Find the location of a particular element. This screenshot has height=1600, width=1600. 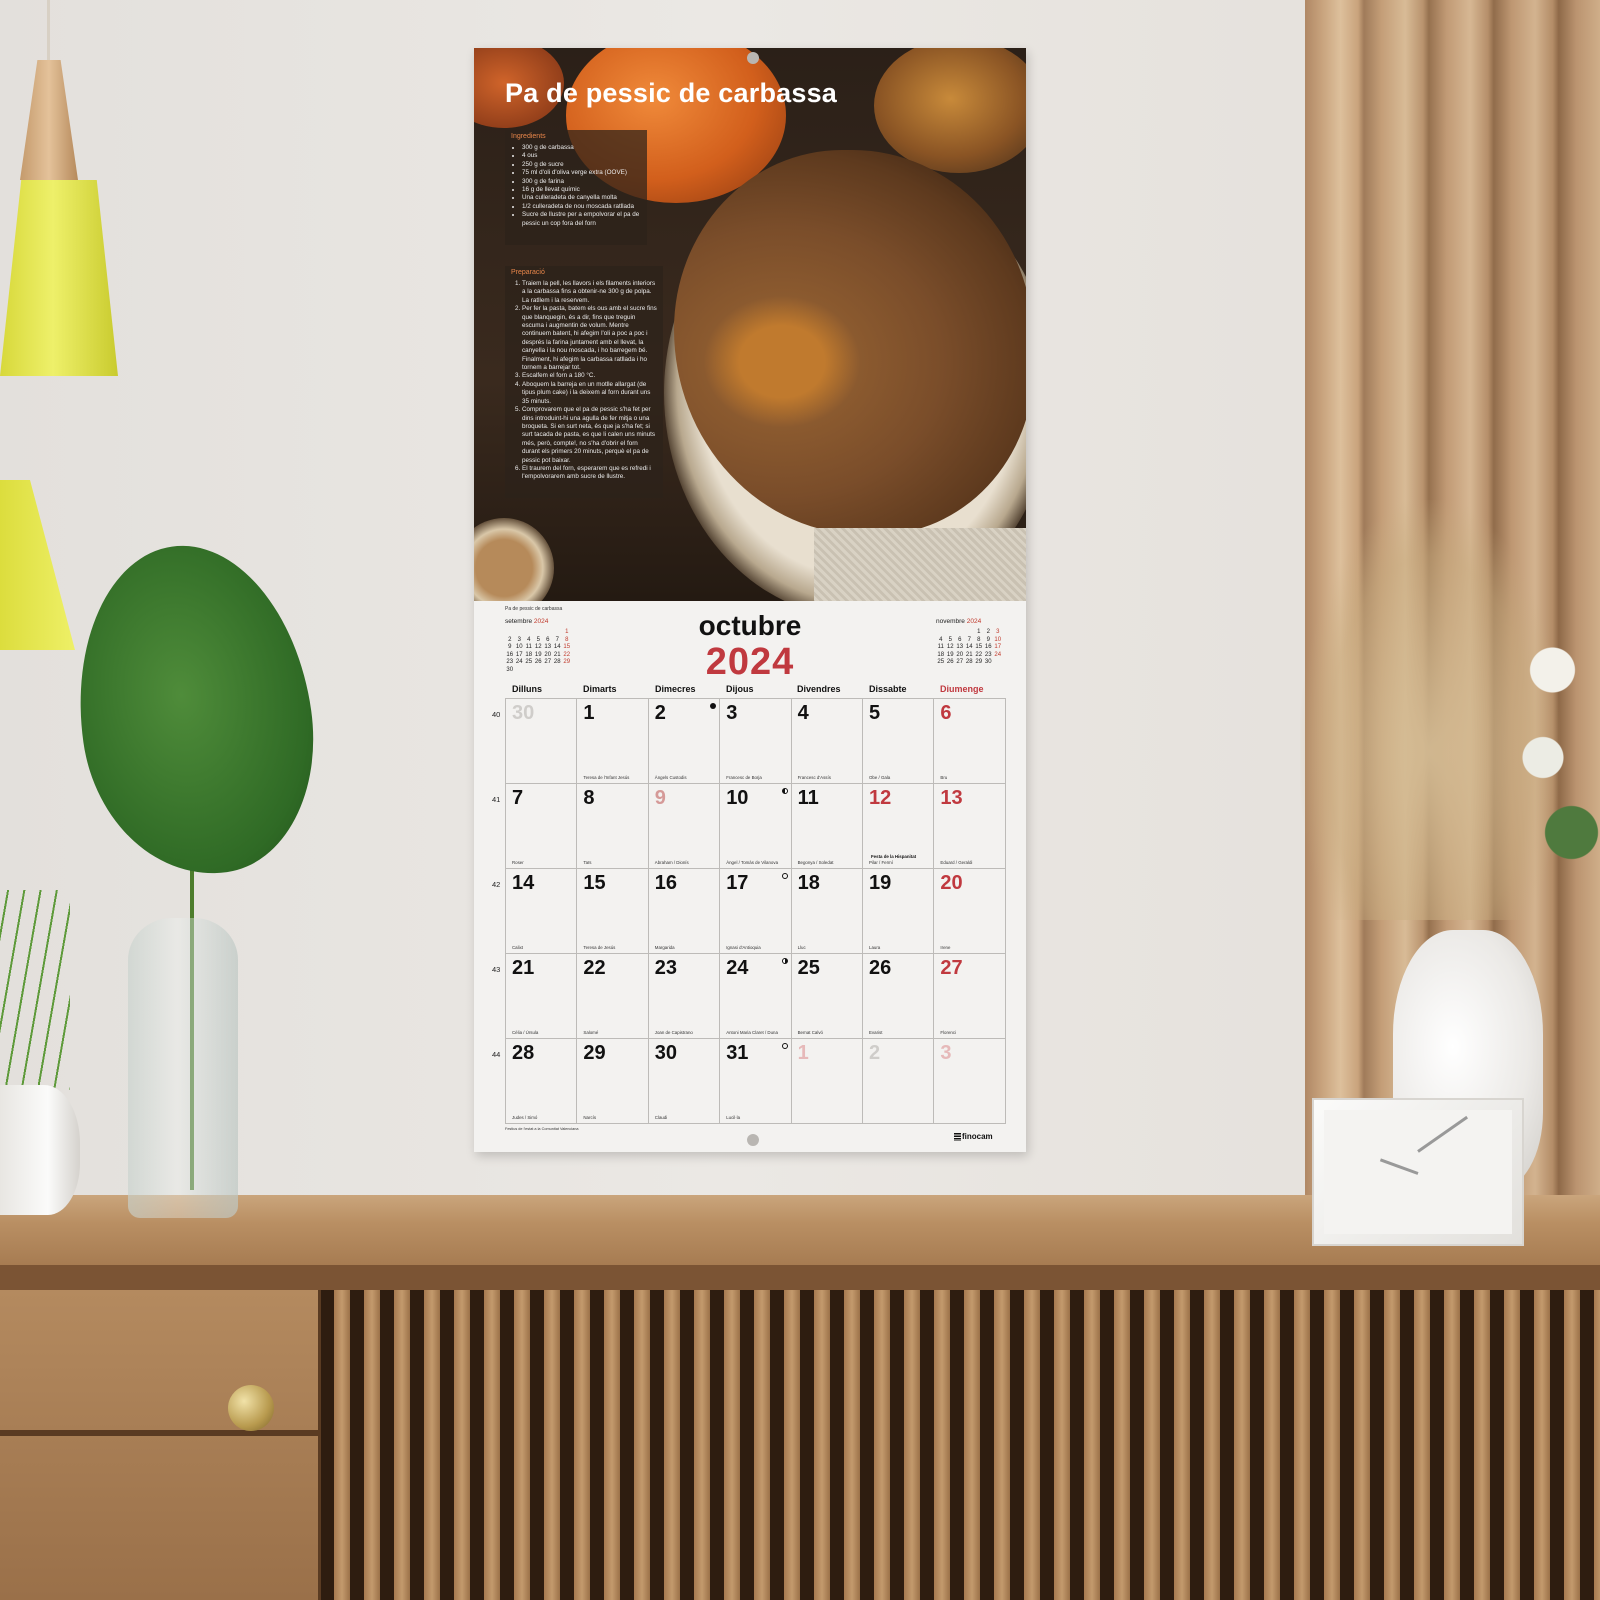

day-cell: 28 Judes / Simó is located at coordinates (542, 1081).